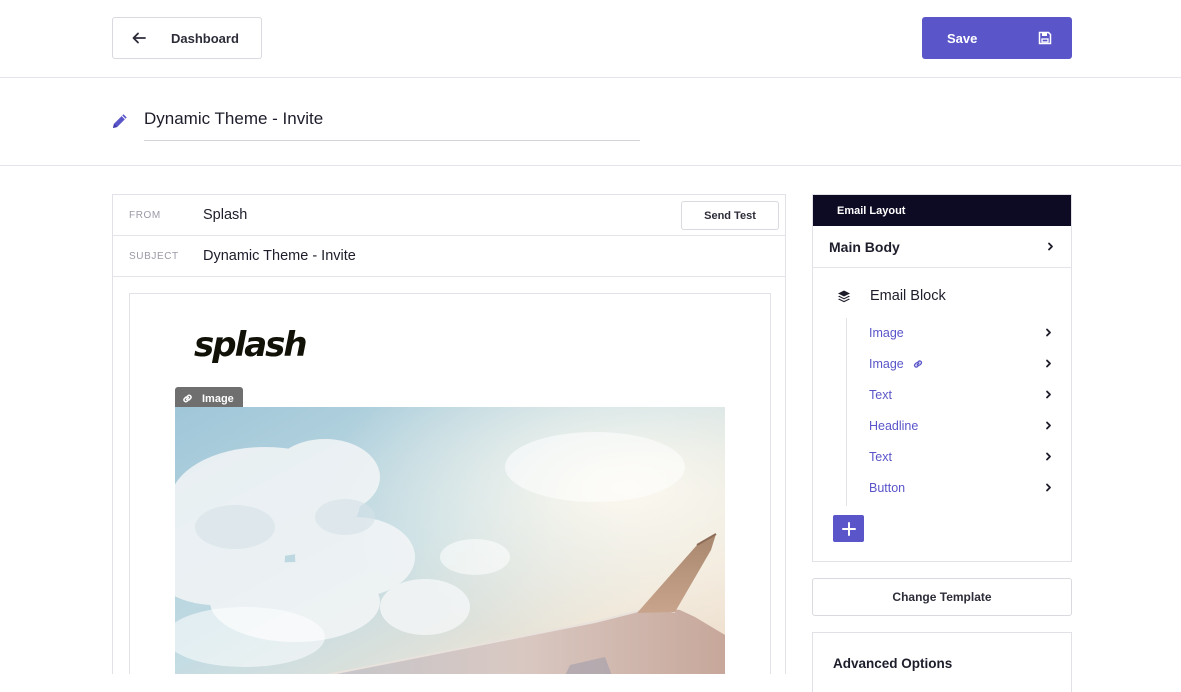 This screenshot has width=1181, height=692. I want to click on main-body-label: Main Body, so click(864, 246).